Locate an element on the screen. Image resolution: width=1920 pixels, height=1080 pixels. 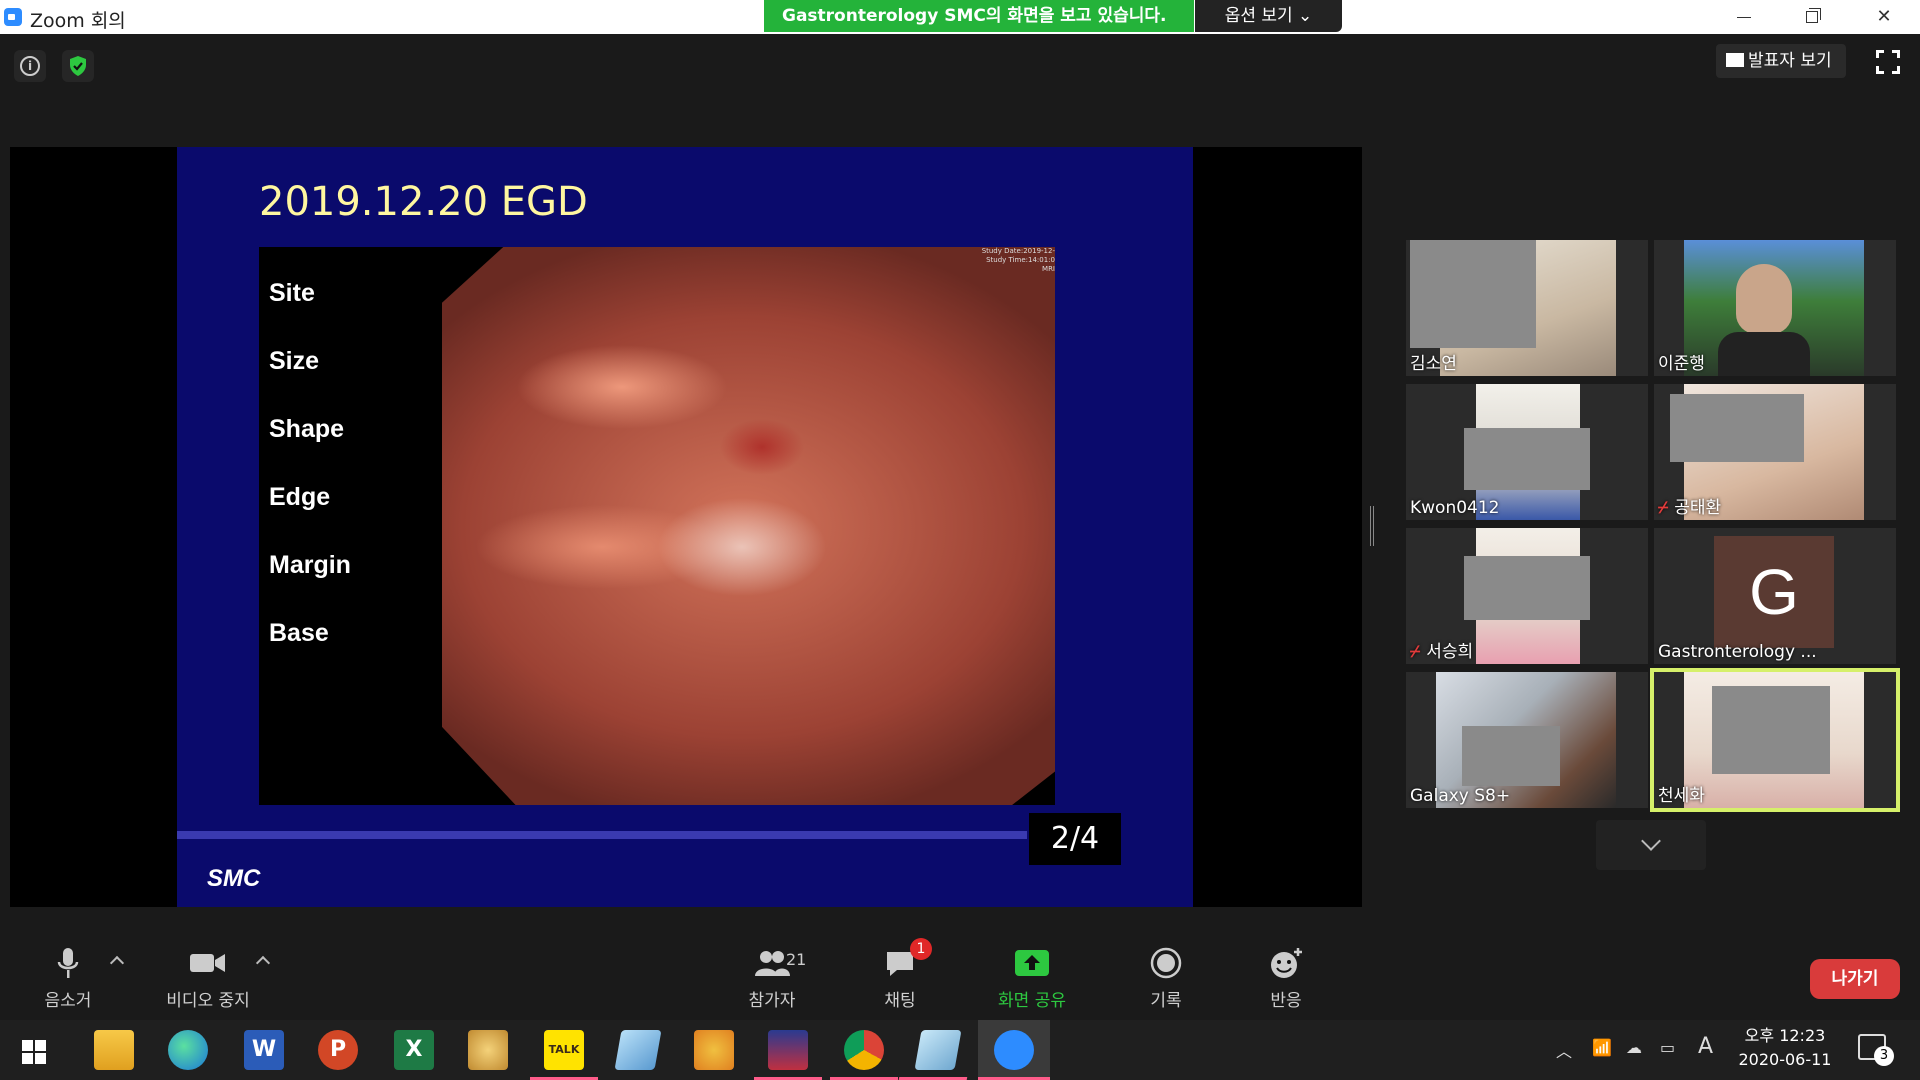
word-icon: W is located at coordinates (264, 1050).